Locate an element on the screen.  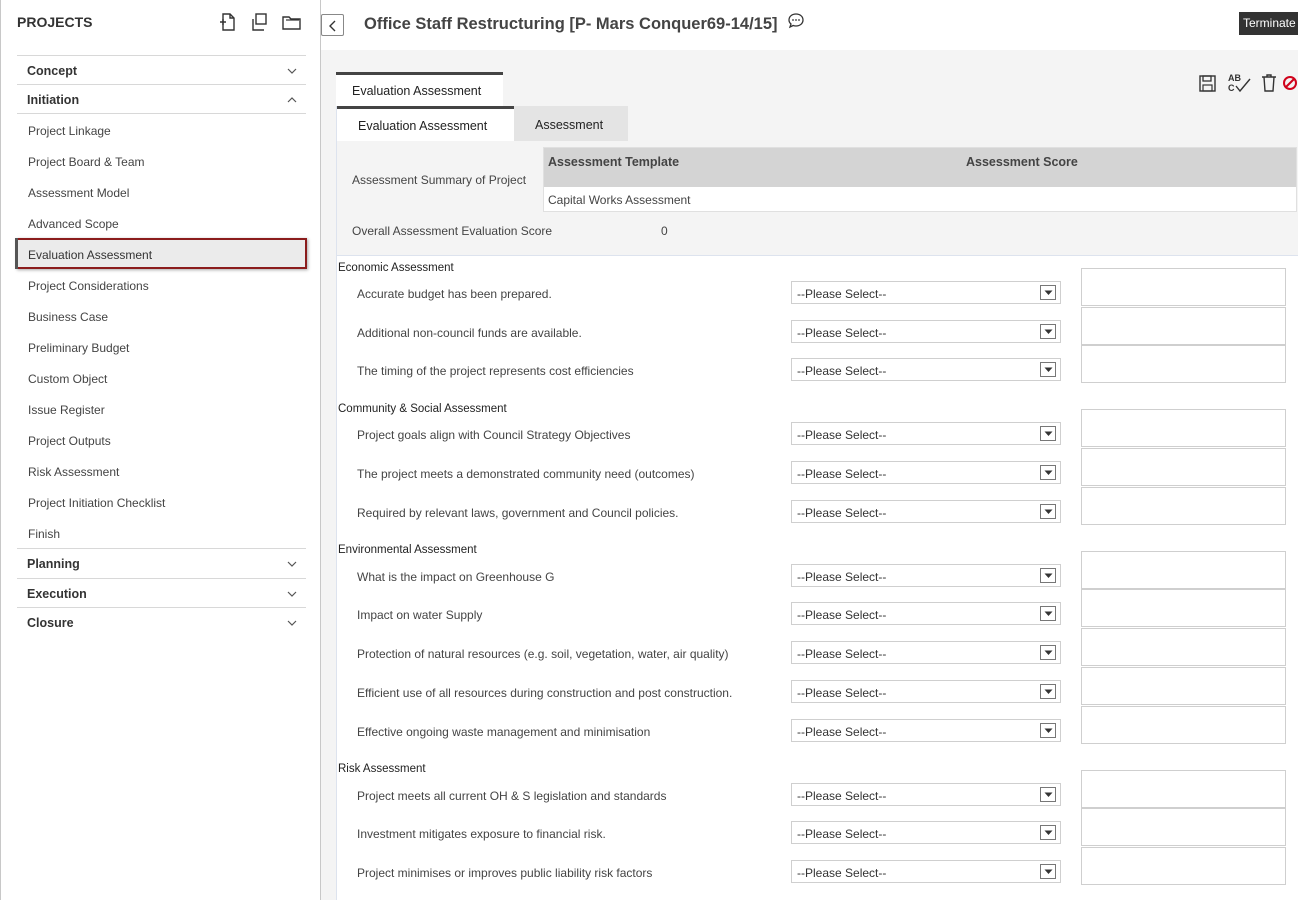
save-icon is located at coordinates (1208, 83).